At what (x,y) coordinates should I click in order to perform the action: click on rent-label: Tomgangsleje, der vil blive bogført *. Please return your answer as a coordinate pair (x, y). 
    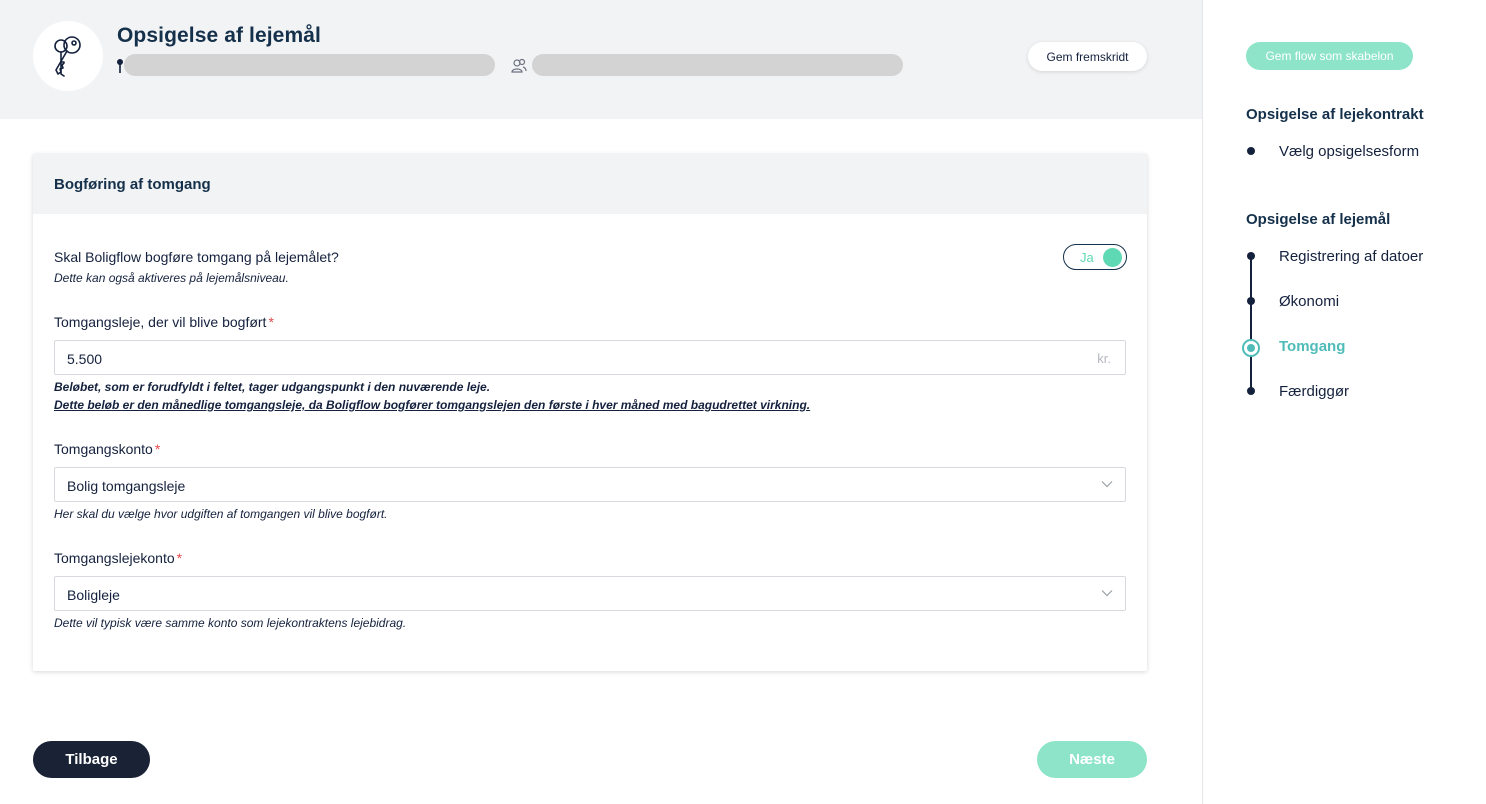
    Looking at the image, I should click on (164, 322).